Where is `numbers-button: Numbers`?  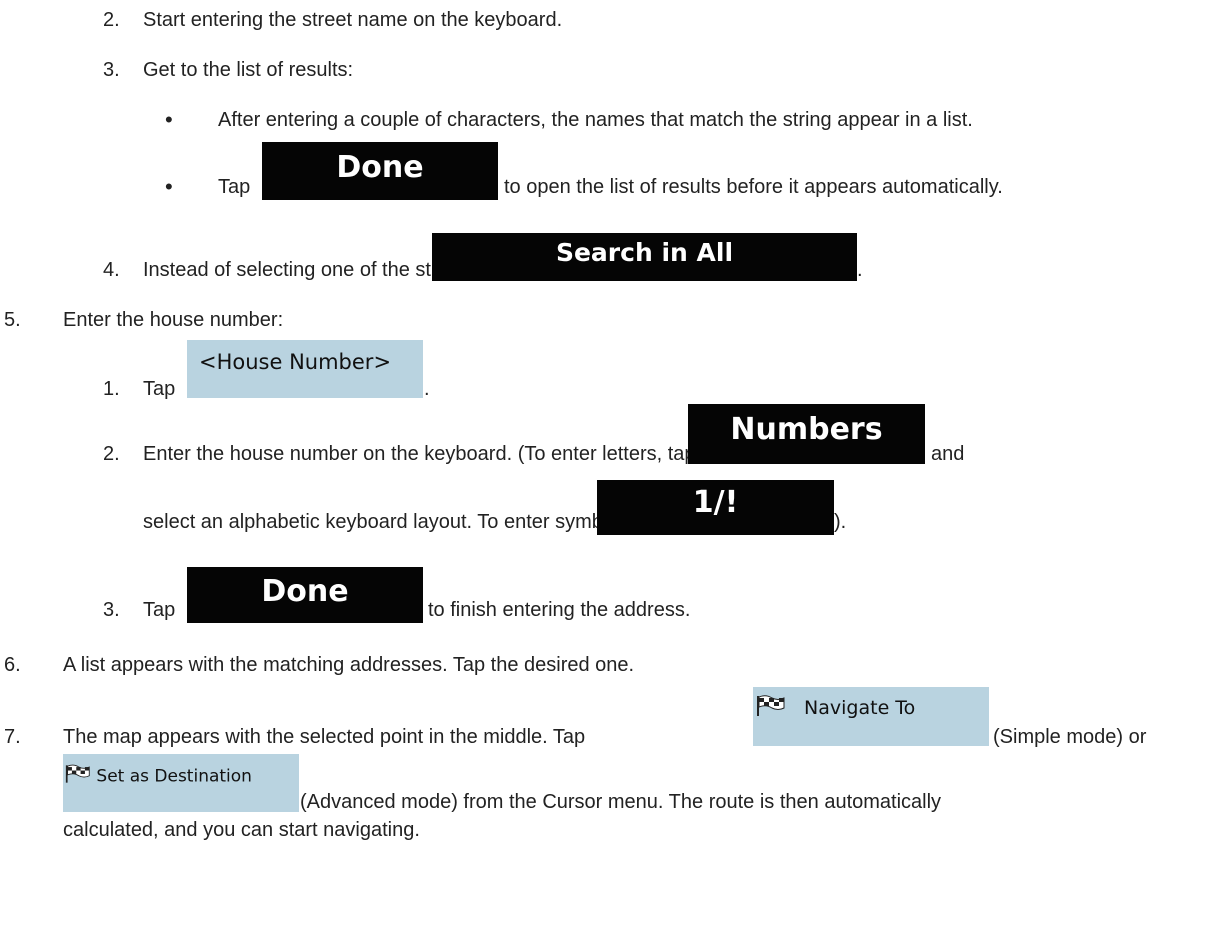 numbers-button: Numbers is located at coordinates (806, 434).